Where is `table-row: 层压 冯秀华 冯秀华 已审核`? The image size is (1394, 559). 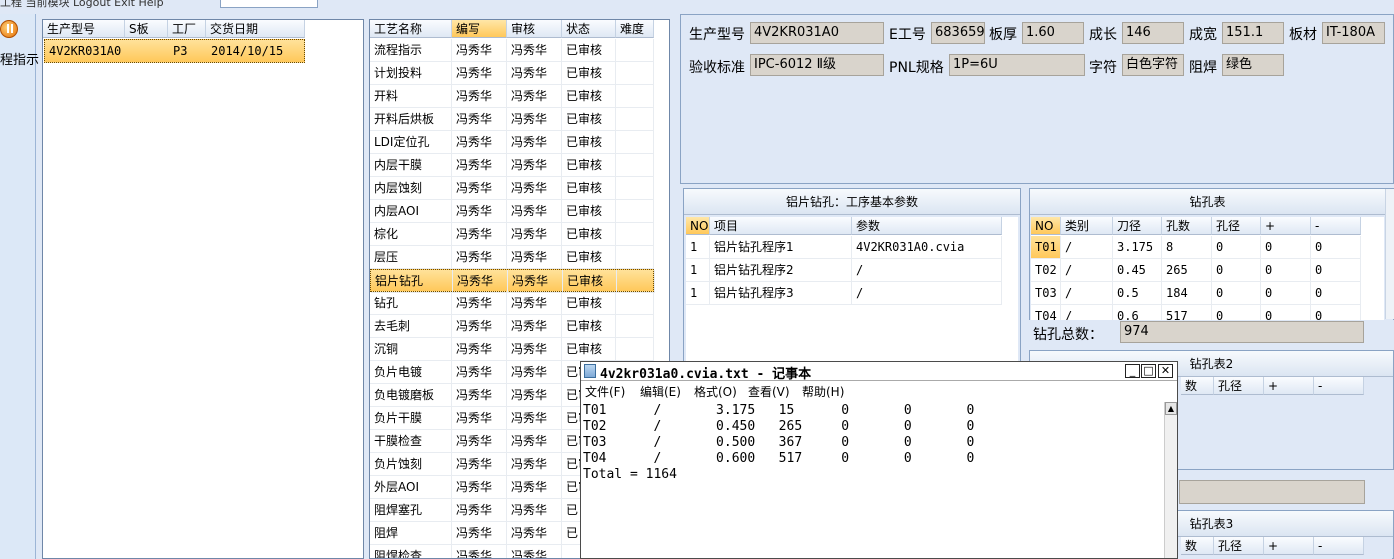 table-row: 层压 冯秀华 冯秀华 已审核 is located at coordinates (512, 257).